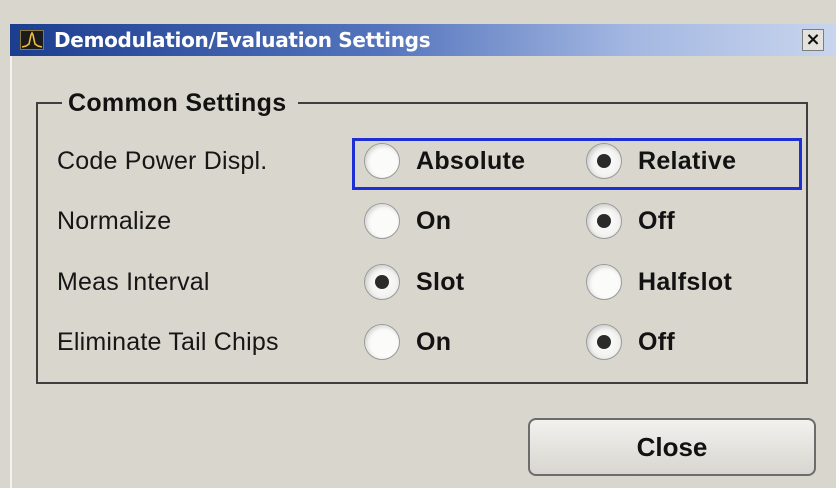  I want to click on row-label-normalize: Normalize, so click(114, 221).